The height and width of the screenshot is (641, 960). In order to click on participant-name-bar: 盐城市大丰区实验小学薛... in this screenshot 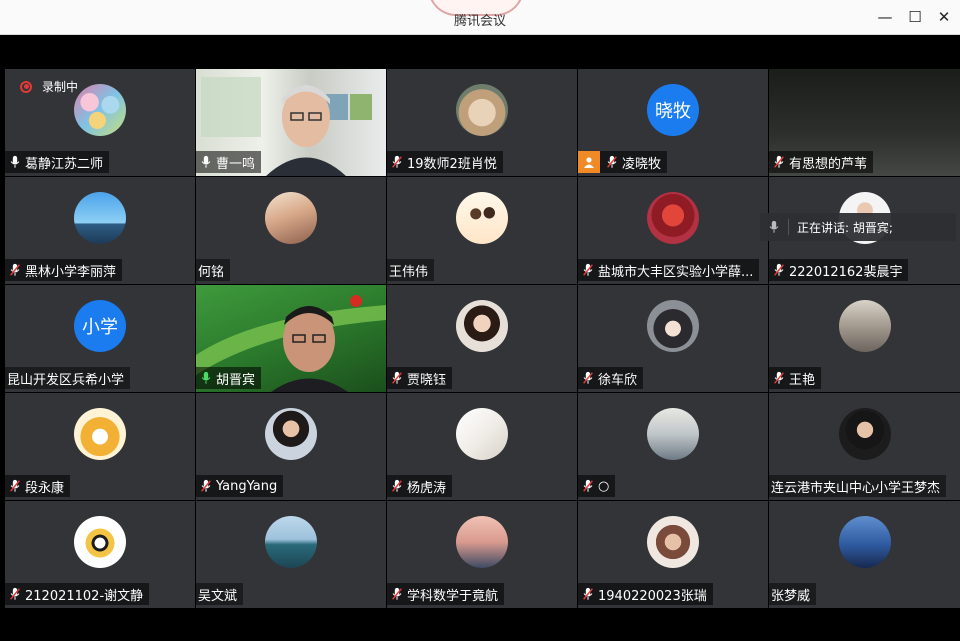, I will do `click(669, 270)`.